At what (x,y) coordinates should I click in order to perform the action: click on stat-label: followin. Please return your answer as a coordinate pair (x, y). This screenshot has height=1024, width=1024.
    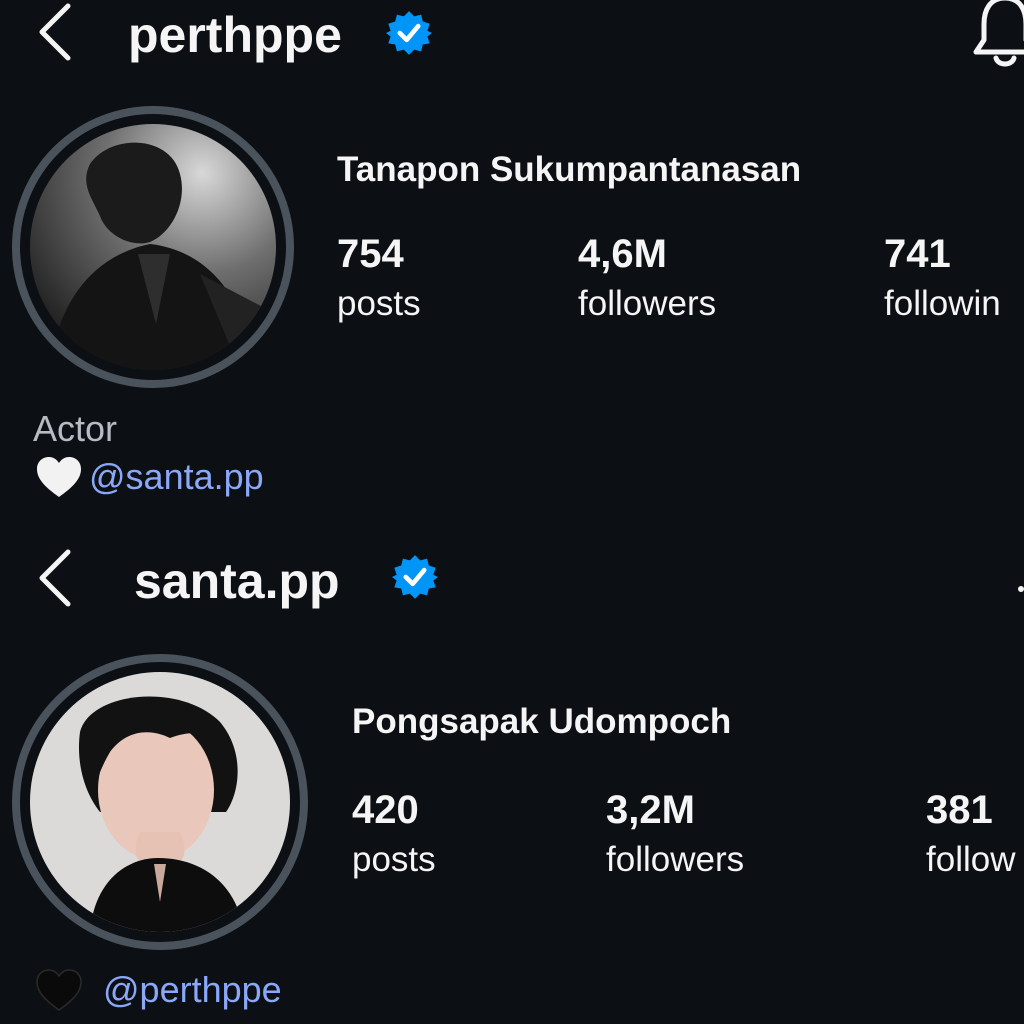
    Looking at the image, I should click on (942, 302).